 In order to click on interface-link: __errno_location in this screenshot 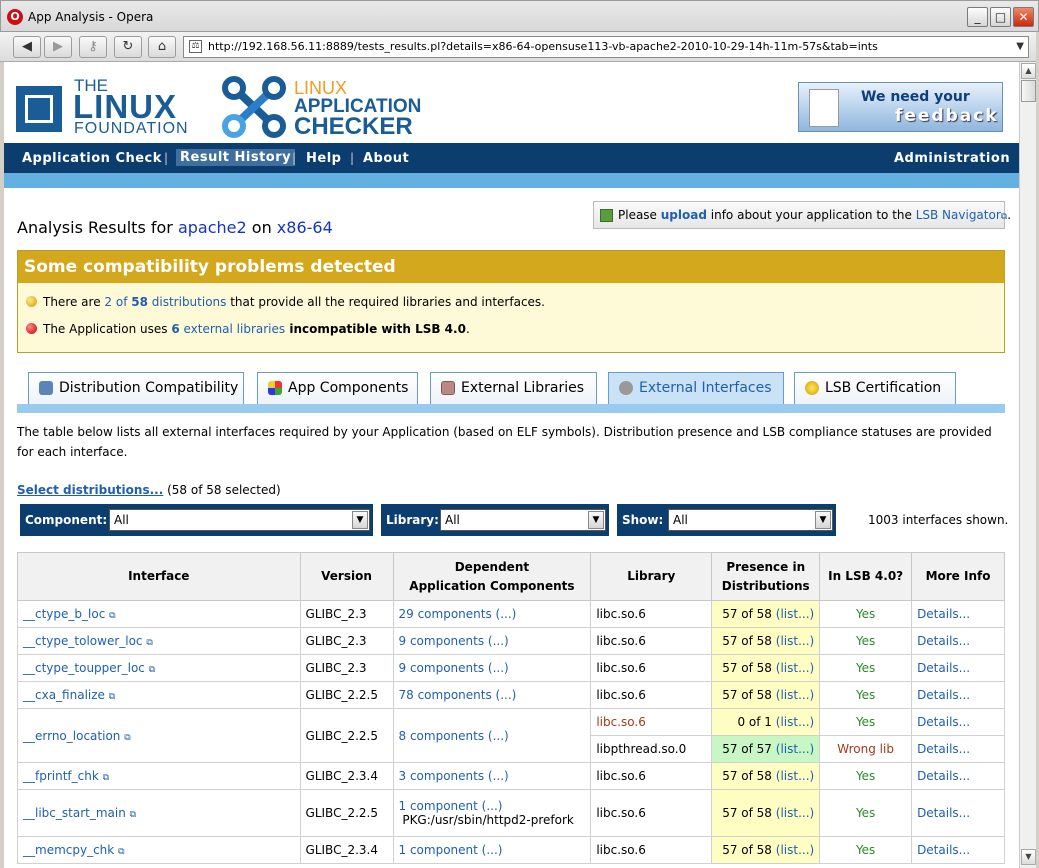, I will do `click(71, 736)`.